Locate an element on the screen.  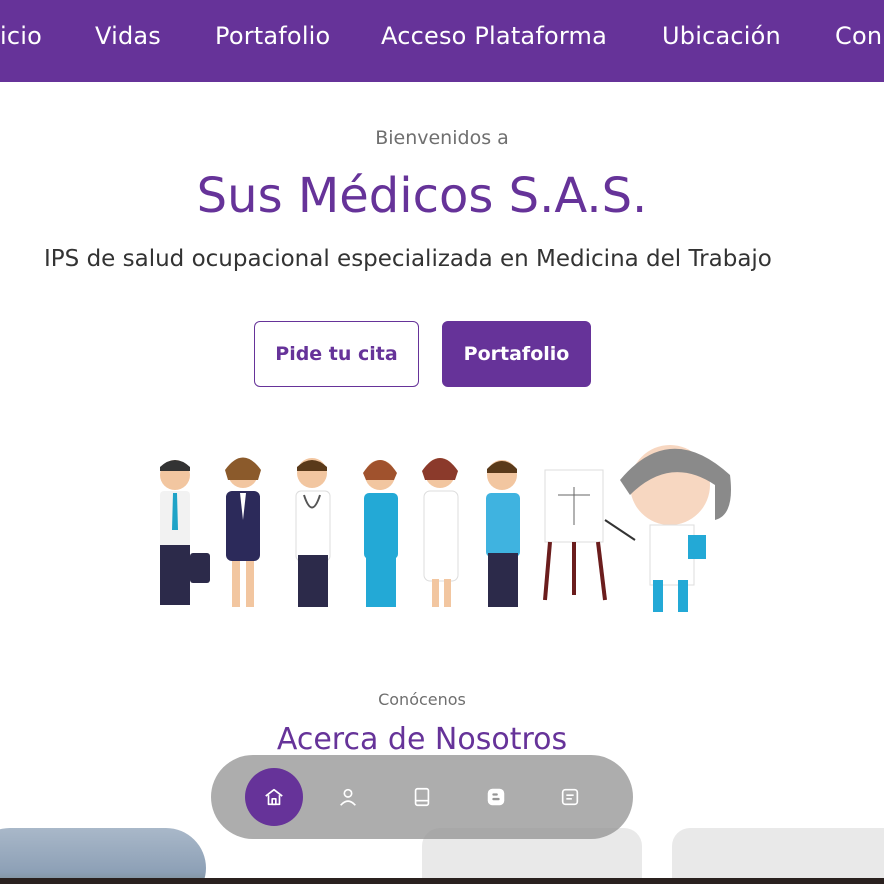
blogger-icon is located at coordinates (496, 797).